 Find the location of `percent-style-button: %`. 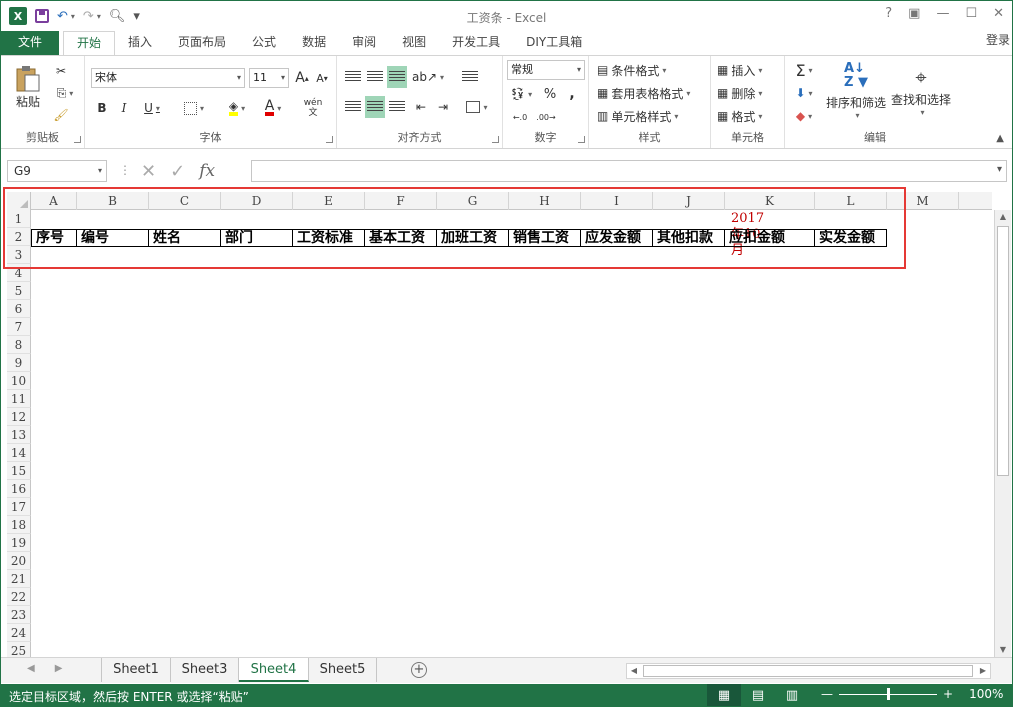

percent-style-button: % is located at coordinates (550, 94).